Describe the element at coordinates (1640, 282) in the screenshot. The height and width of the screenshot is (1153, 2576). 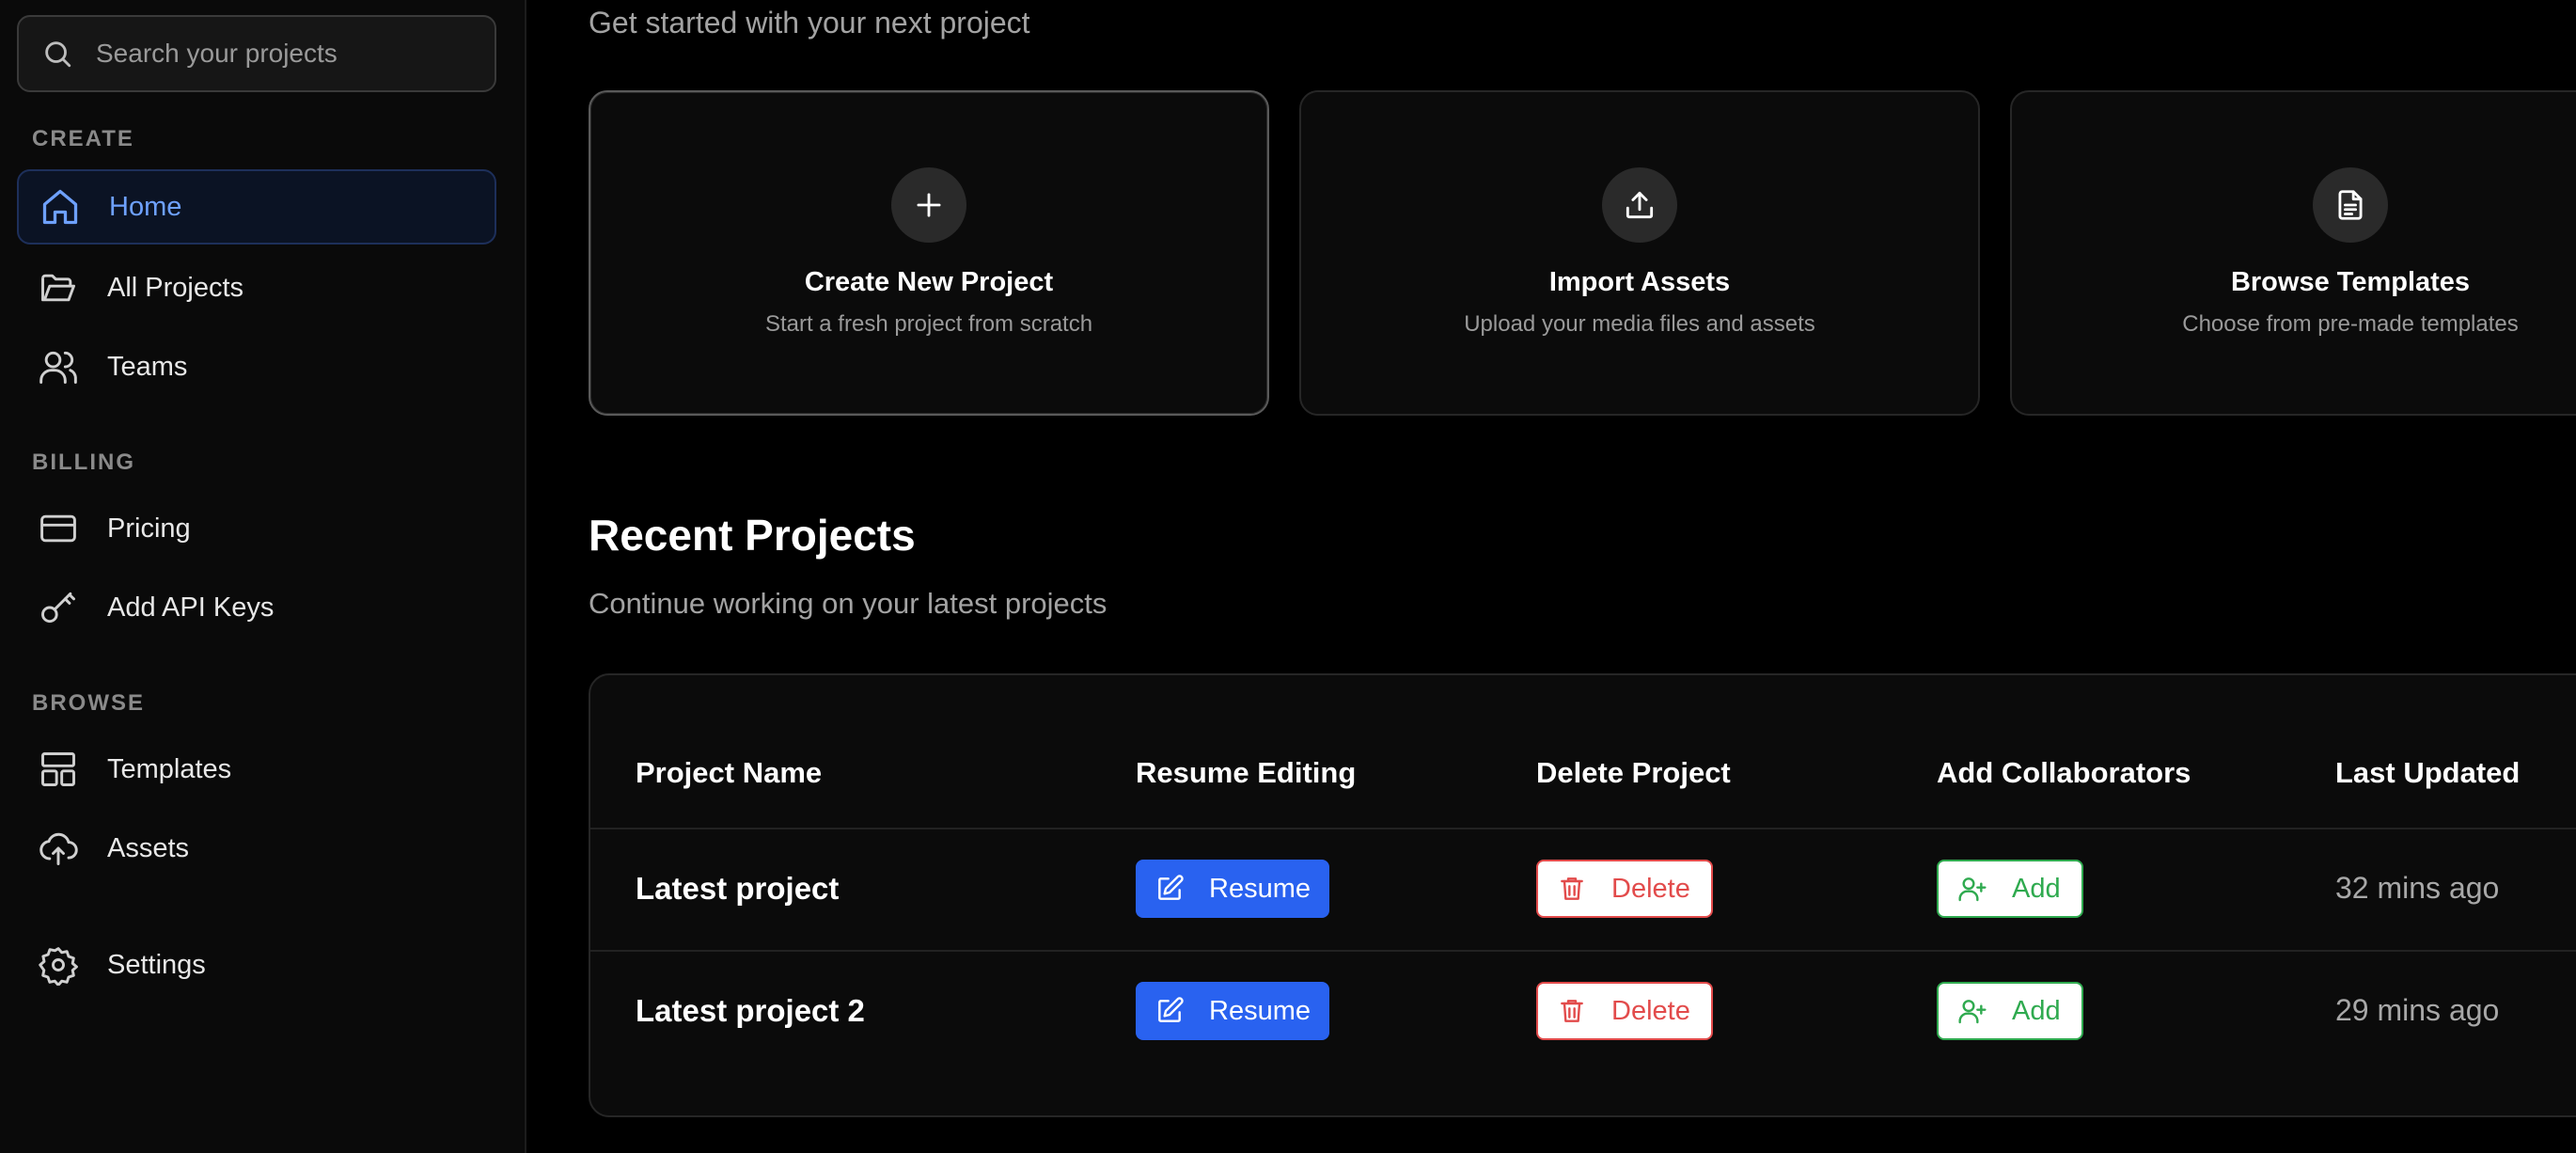
I see `card-title: Import Assets` at that location.